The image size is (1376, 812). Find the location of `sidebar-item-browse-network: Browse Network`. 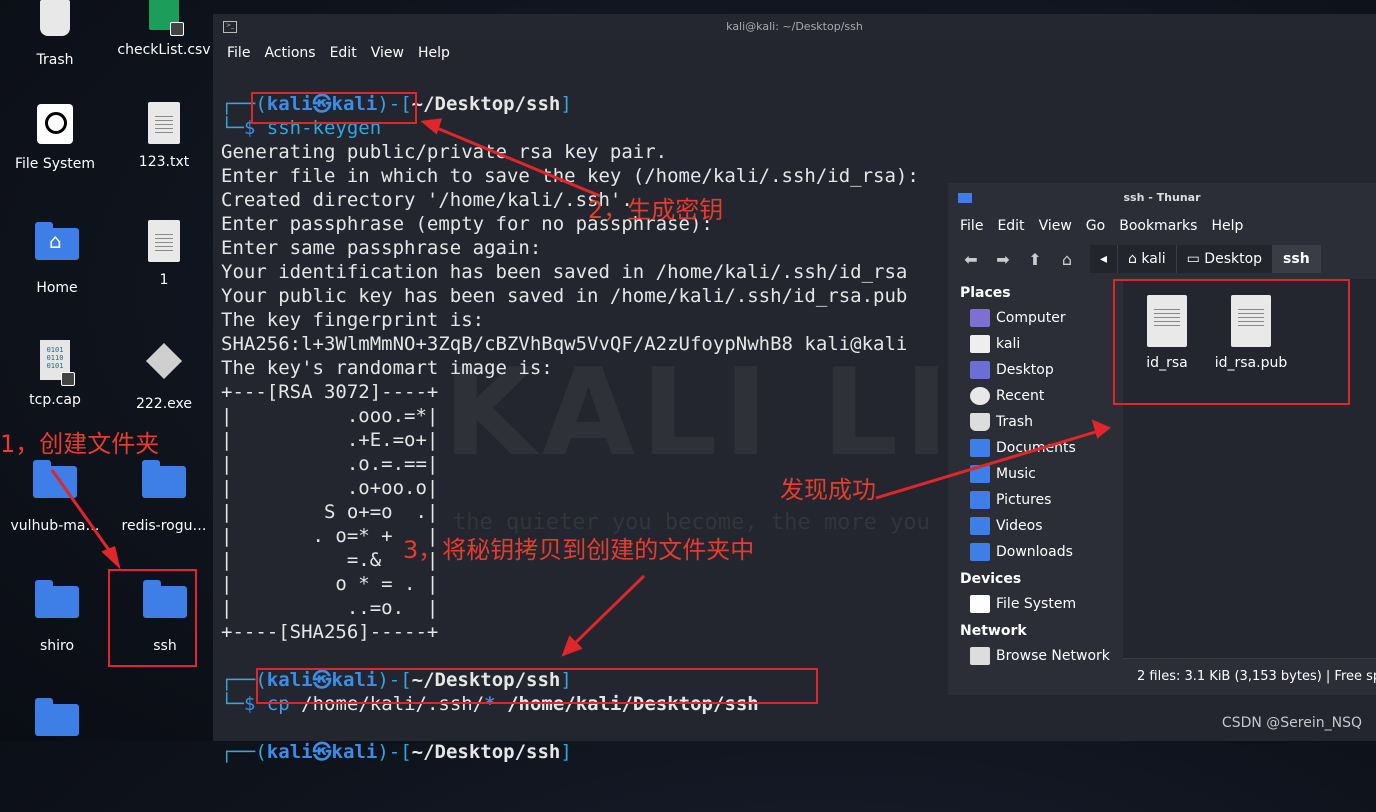

sidebar-item-browse-network: Browse Network is located at coordinates (1035, 656).